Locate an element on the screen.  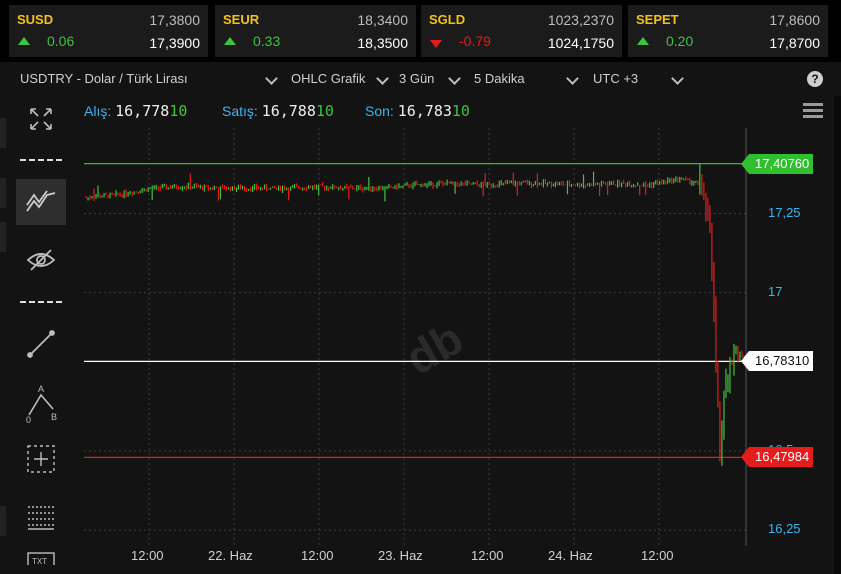
ticker-seur: SEUR 18,3400 0.33 18,3500 is located at coordinates (315, 31).